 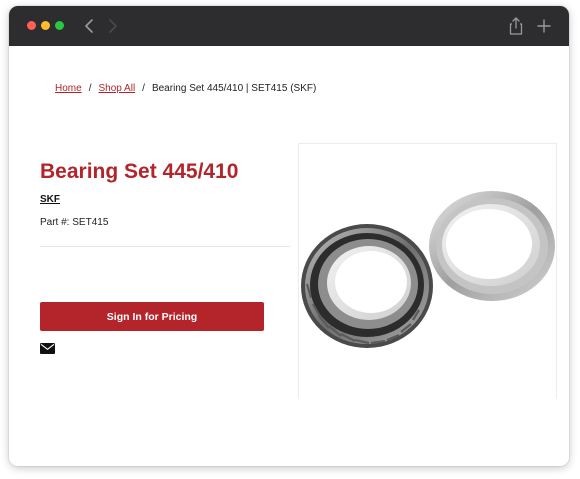 I want to click on divider, so click(x=165, y=246).